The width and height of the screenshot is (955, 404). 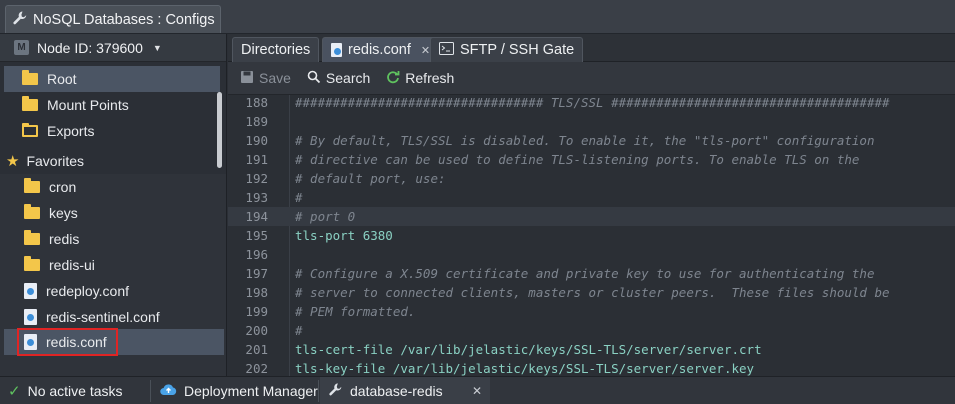 I want to click on refresh-button: Refresh, so click(x=420, y=78).